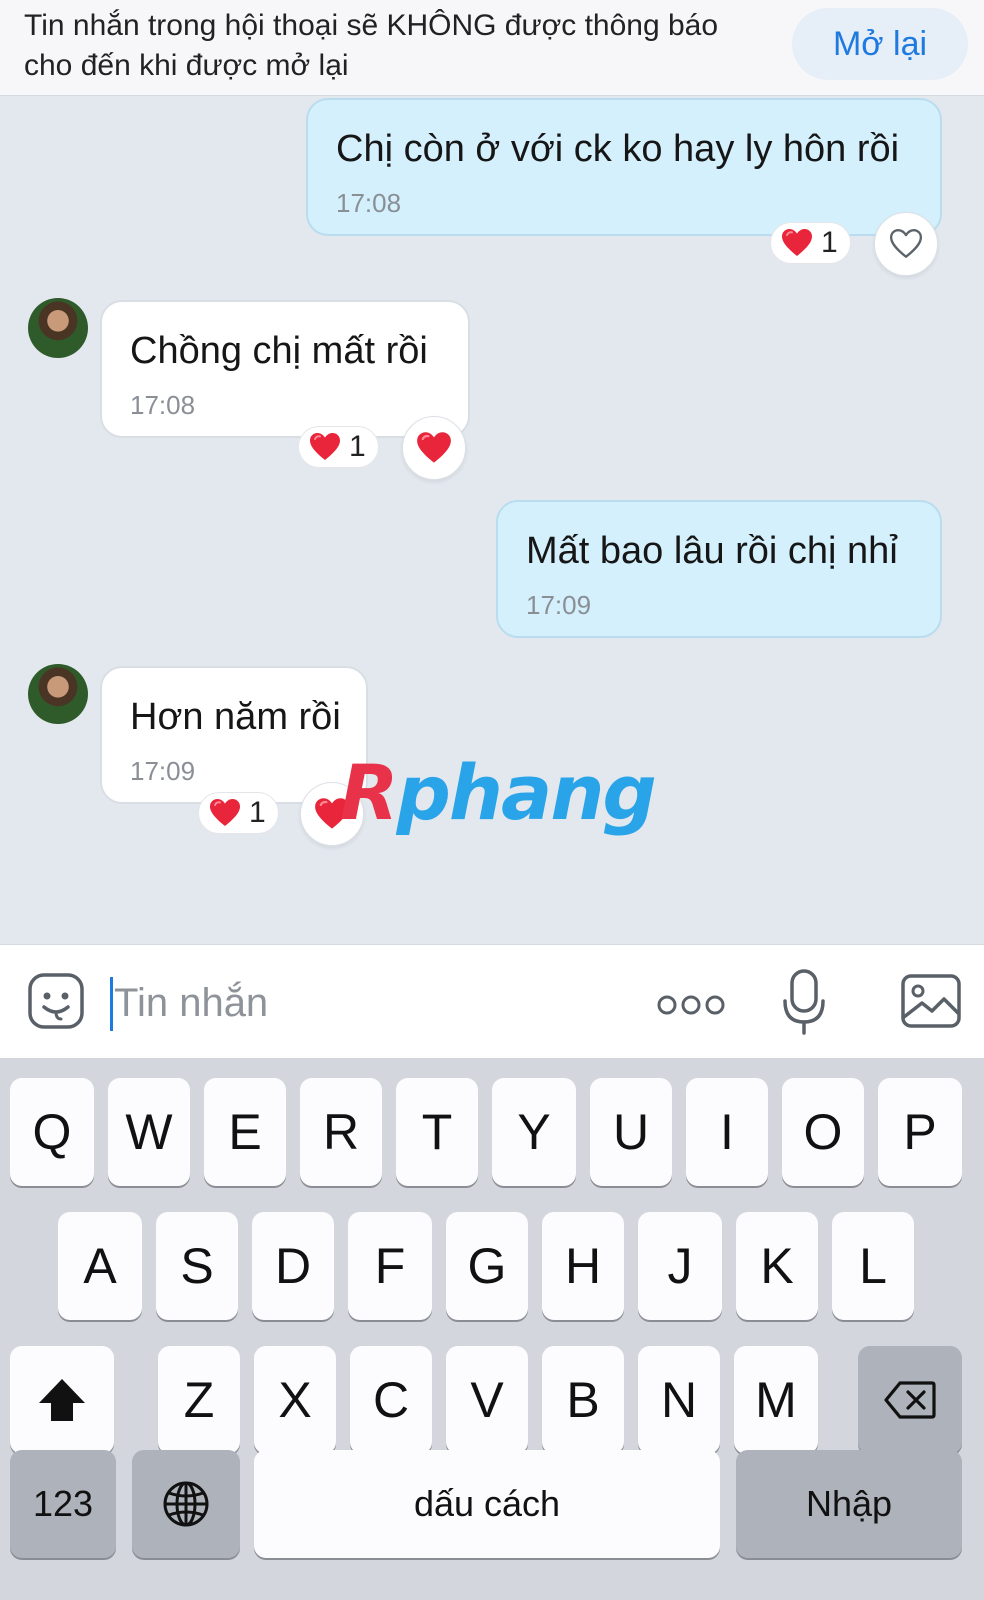 The height and width of the screenshot is (1600, 984). I want to click on key-b: B, so click(583, 1400).